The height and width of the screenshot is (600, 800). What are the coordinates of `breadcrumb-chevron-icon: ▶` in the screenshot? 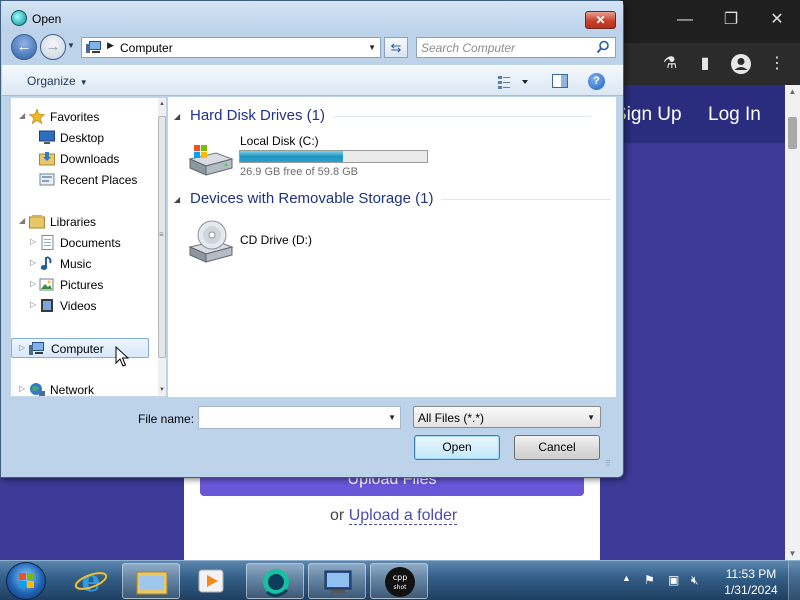 It's located at (110, 45).